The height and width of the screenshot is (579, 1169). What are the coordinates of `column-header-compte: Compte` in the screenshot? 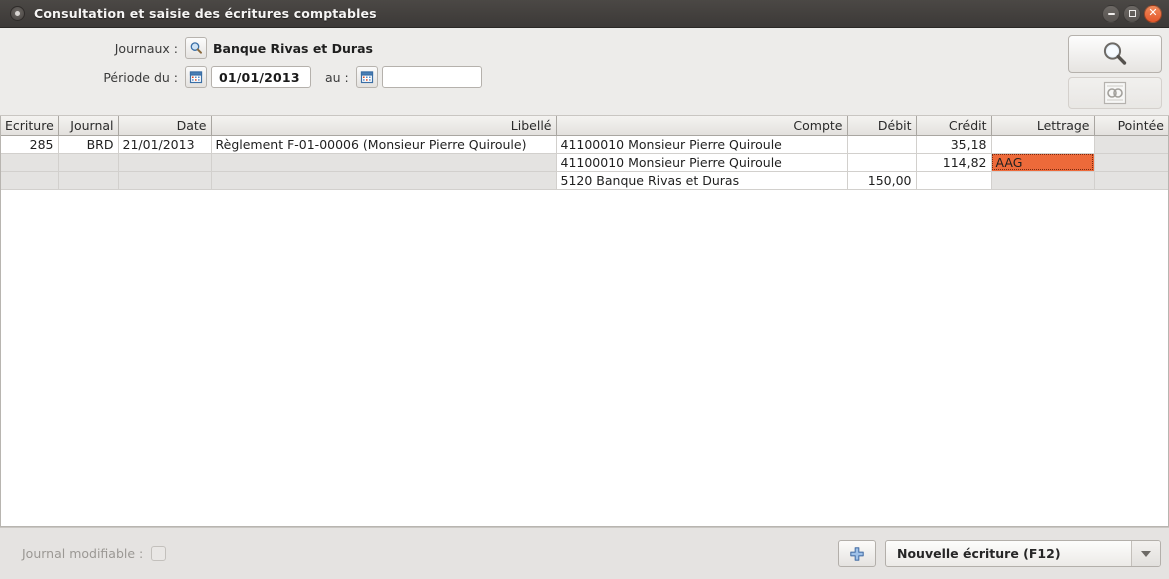 It's located at (702, 126).